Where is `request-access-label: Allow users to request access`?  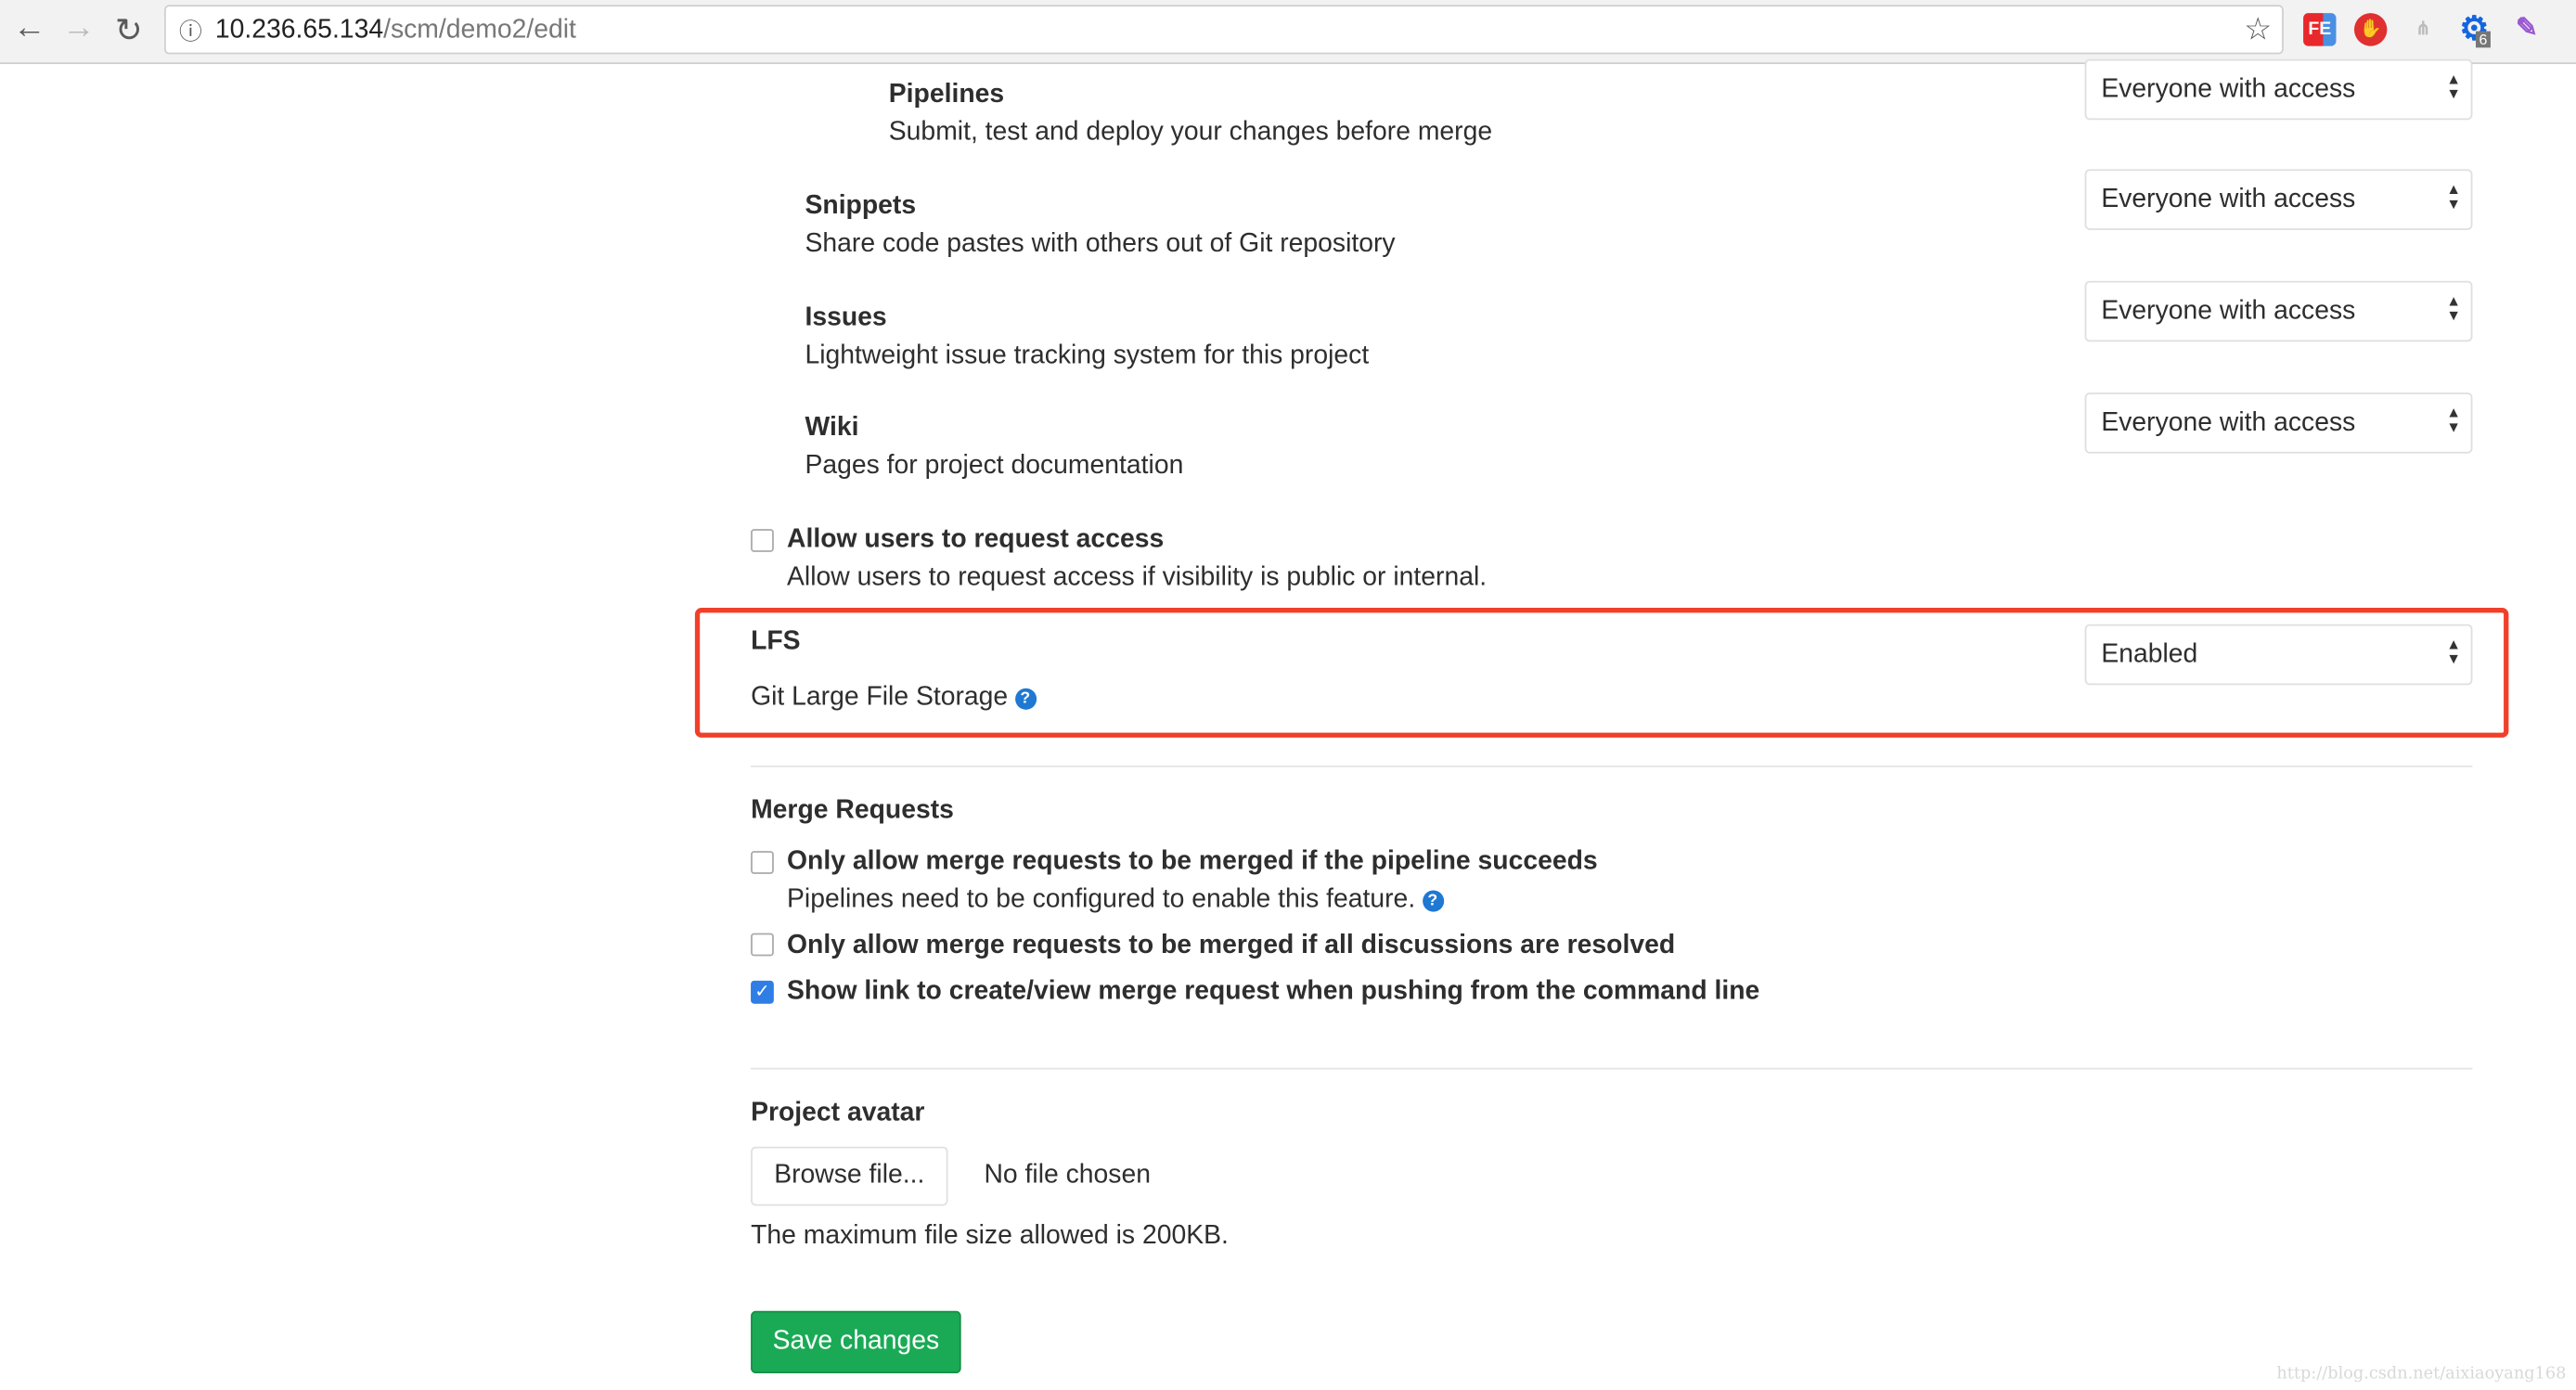 request-access-label: Allow users to request access is located at coordinates (976, 540).